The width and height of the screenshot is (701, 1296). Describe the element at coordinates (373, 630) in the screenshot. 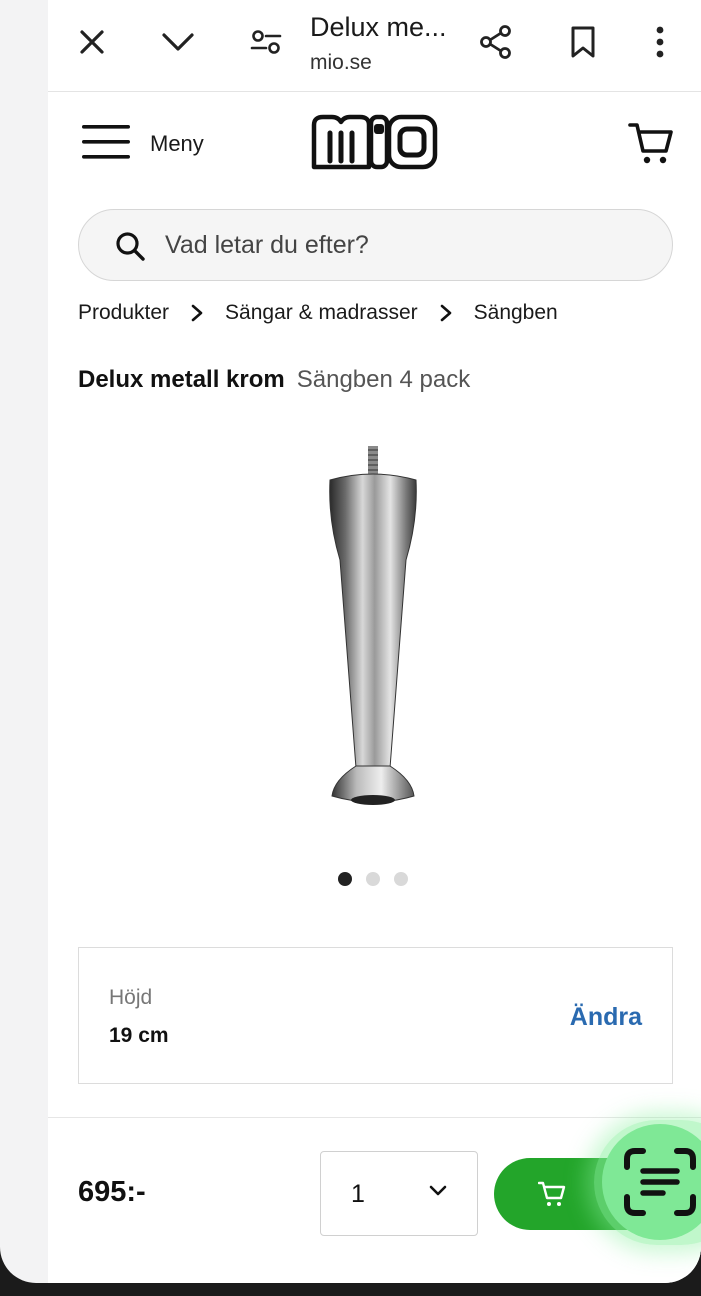

I see `product-image` at that location.